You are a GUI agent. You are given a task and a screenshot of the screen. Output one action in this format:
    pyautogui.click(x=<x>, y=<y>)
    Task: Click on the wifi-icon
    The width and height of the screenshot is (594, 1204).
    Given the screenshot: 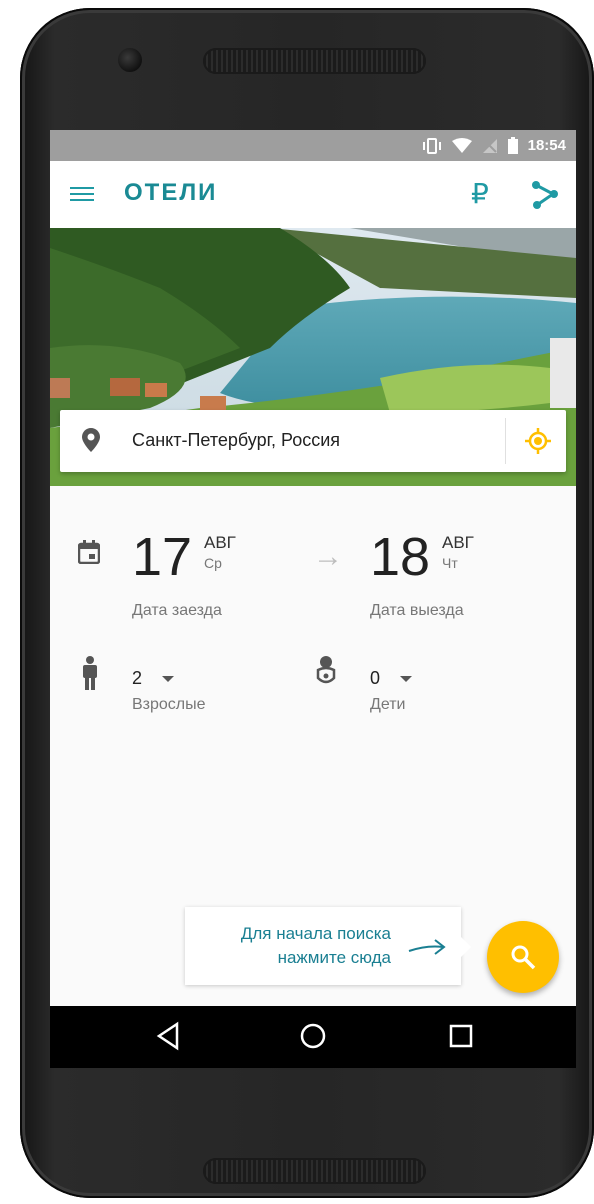 What is the action you would take?
    pyautogui.click(x=461, y=145)
    